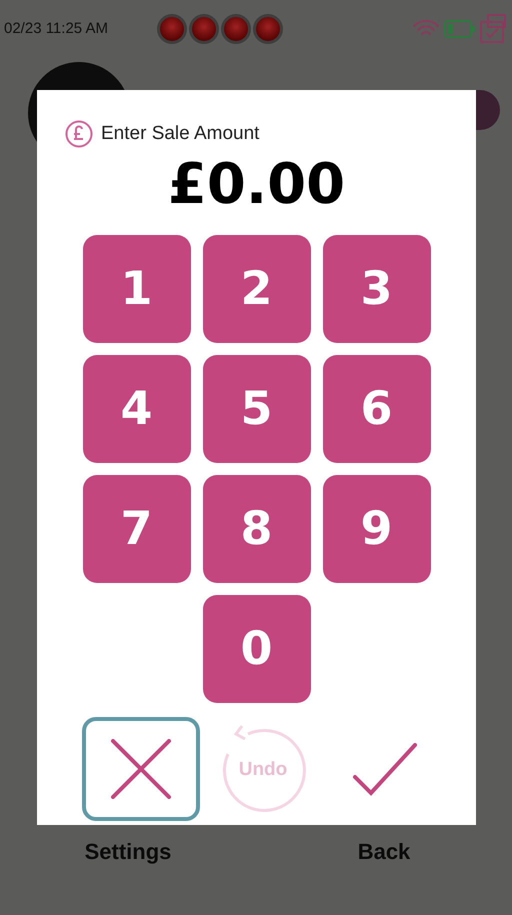 The image size is (512, 915). What do you see at coordinates (136, 528) in the screenshot?
I see `keypad-key: 7` at bounding box center [136, 528].